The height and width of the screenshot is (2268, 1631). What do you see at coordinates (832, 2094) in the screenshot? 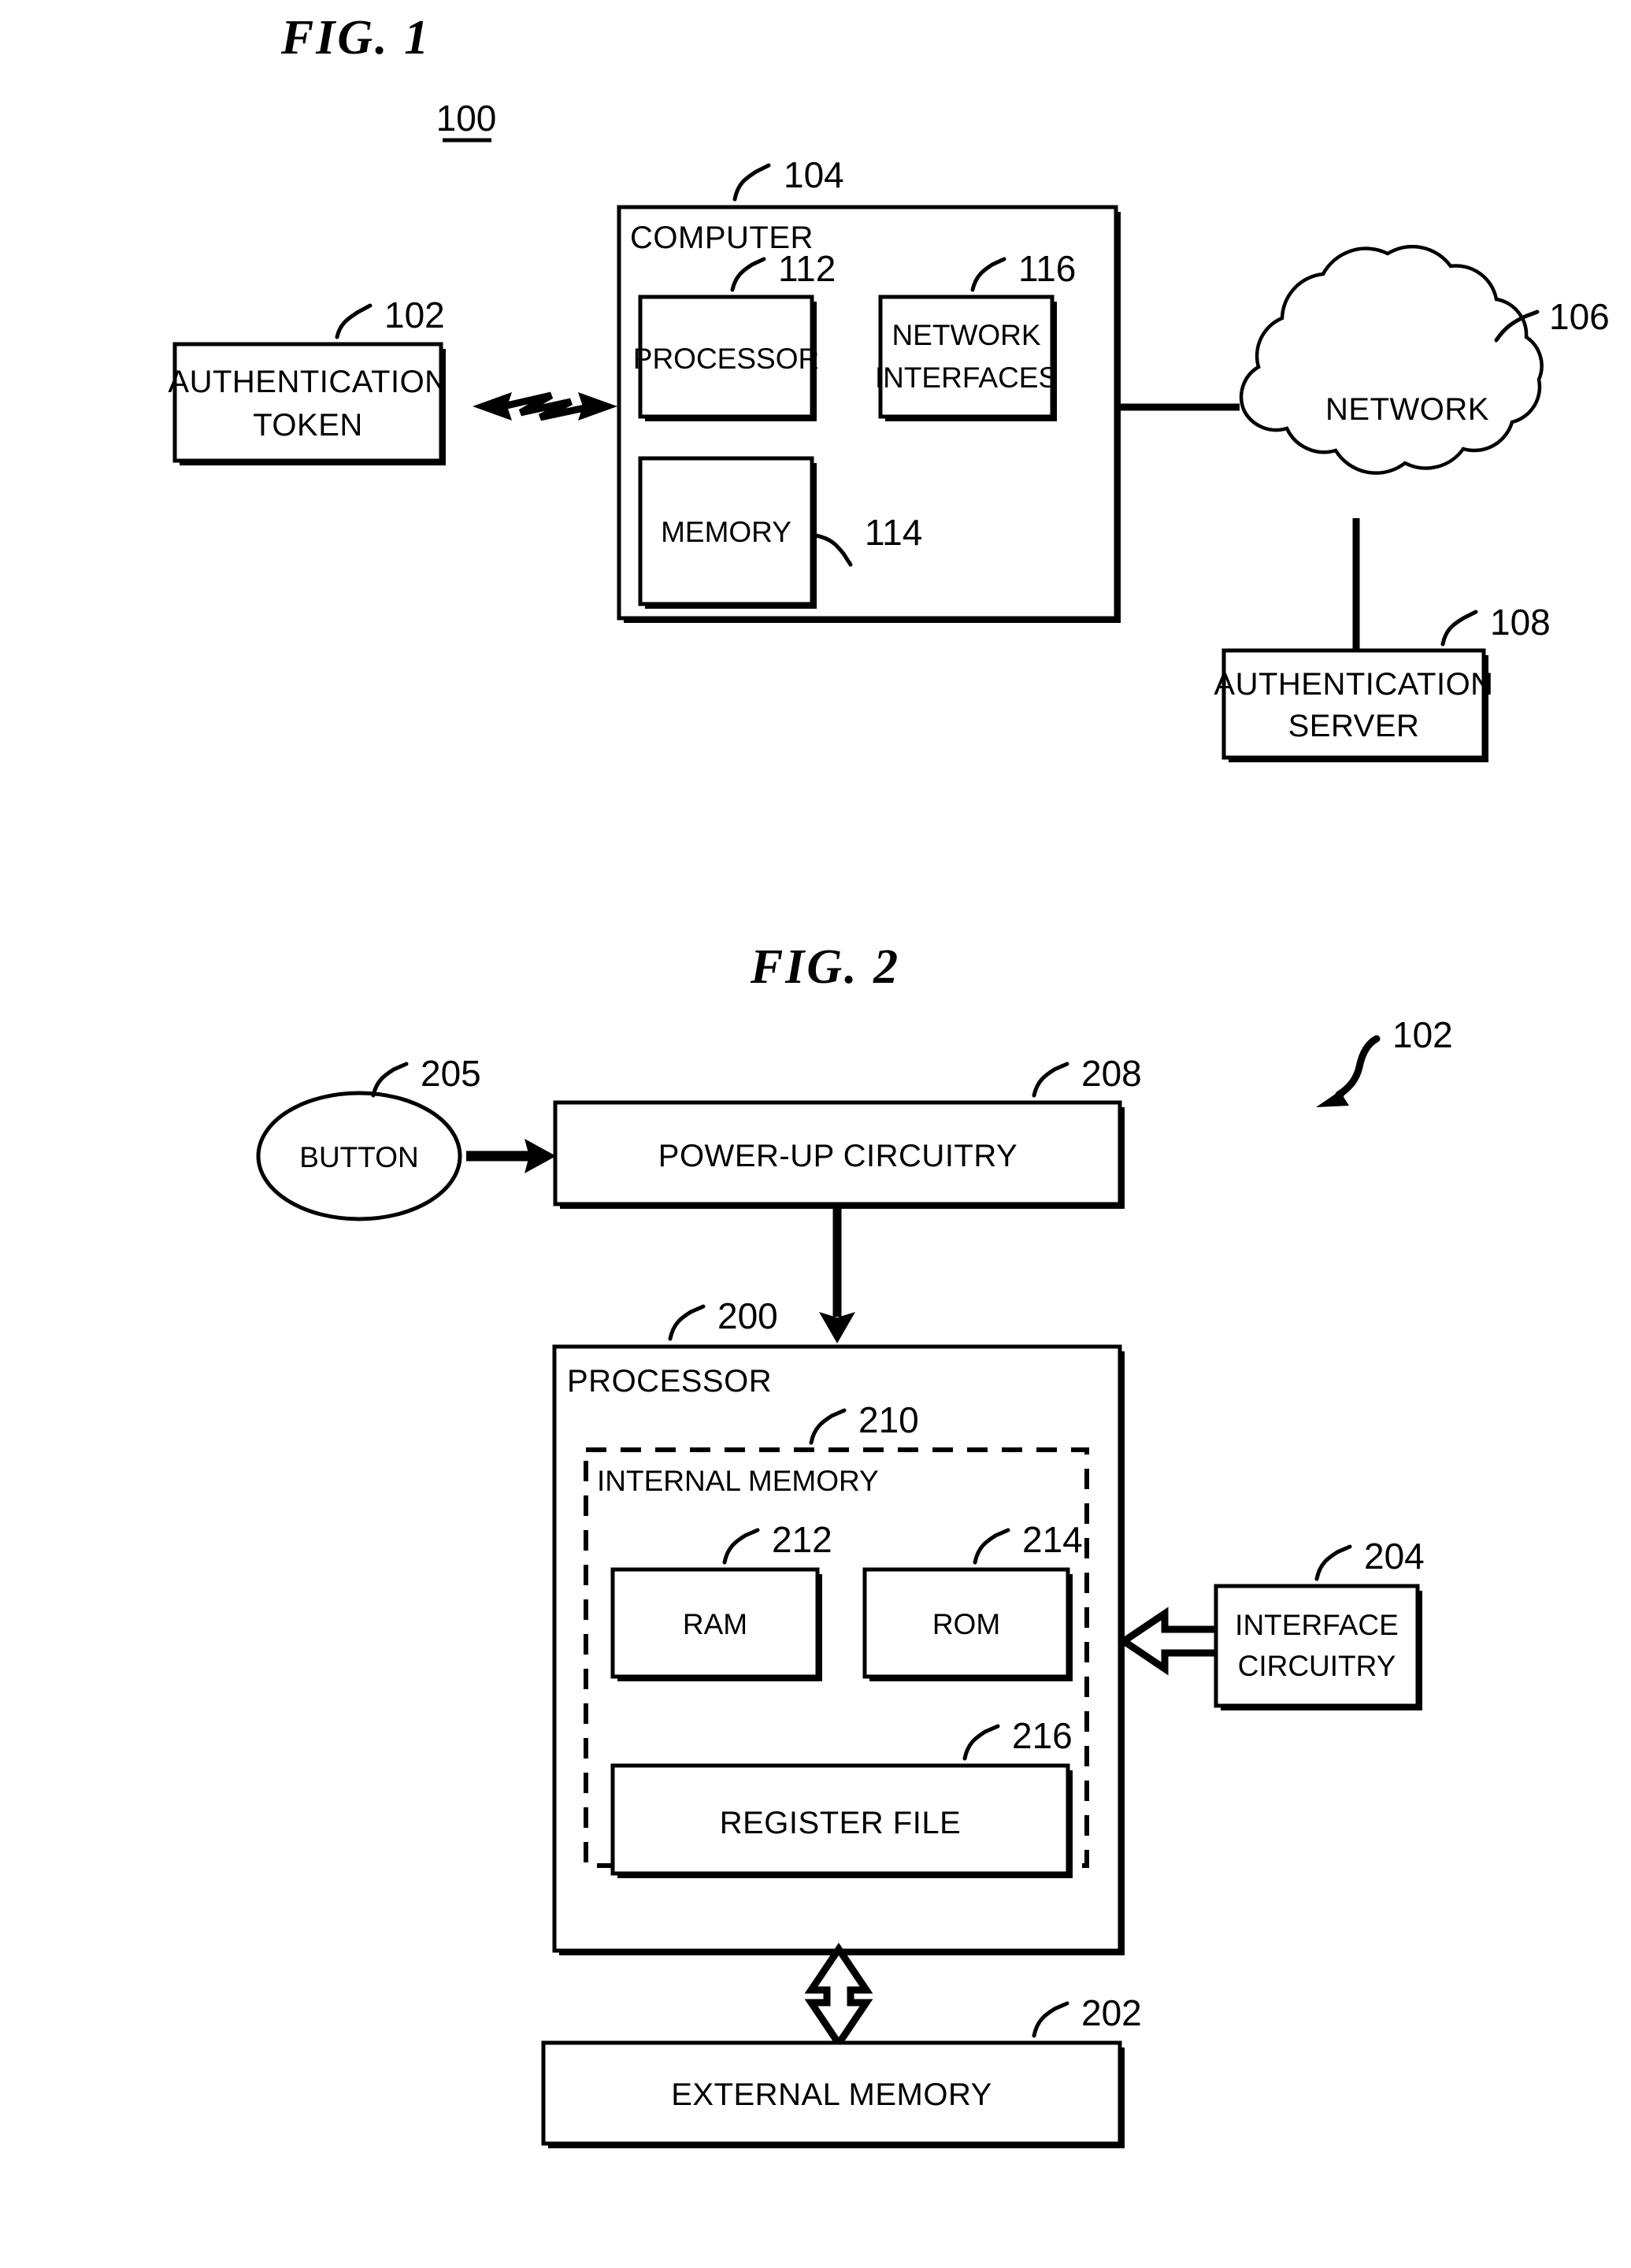
I see `external-memory-label: EXTERNAL MEMORY` at bounding box center [832, 2094].